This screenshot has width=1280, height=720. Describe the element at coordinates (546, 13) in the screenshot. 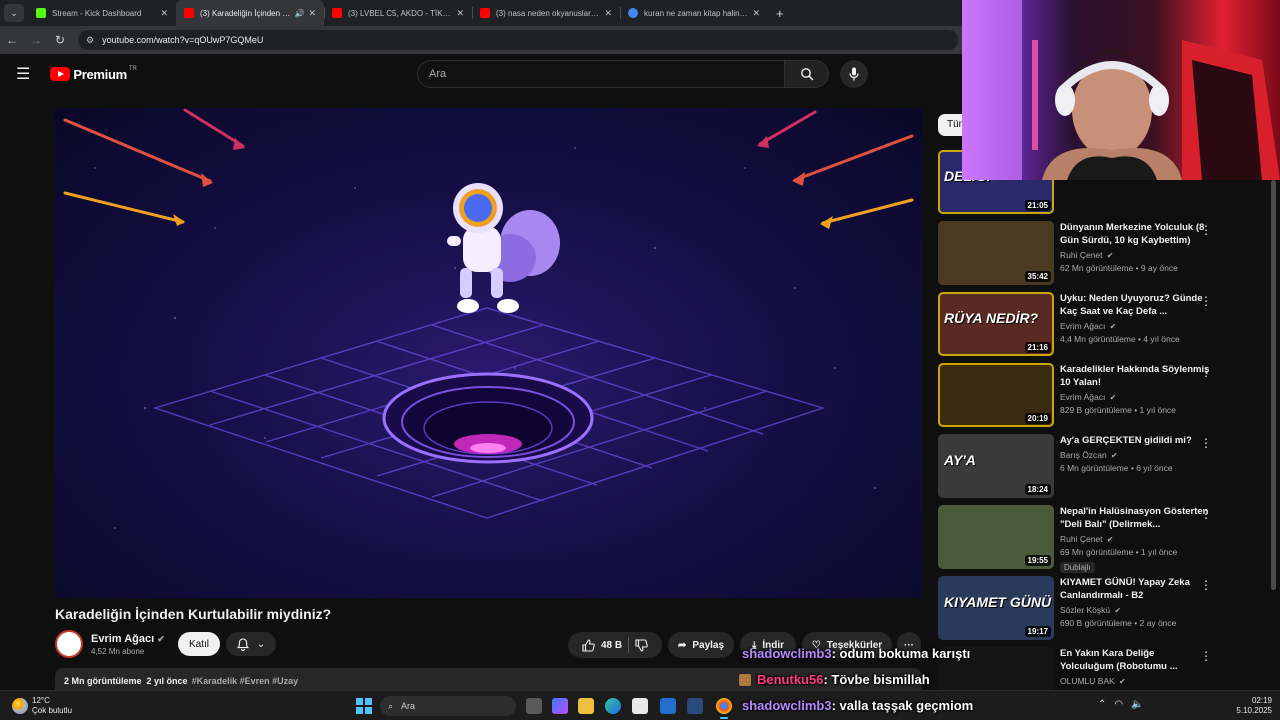

I see `browser-tab: (3) nasa neden okyanusları ince ✕` at that location.